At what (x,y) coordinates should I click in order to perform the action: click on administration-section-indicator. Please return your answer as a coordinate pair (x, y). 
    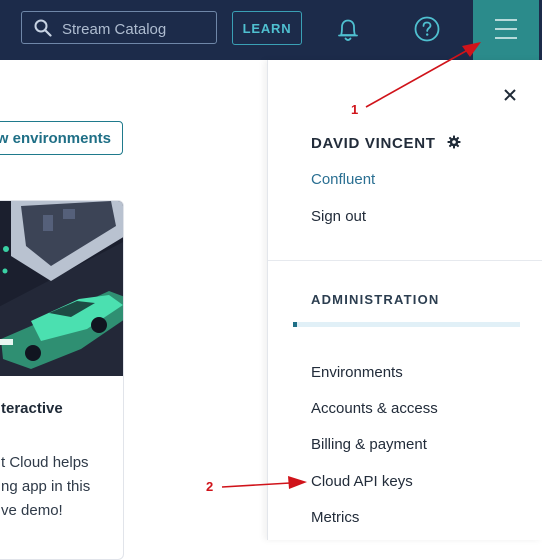
    Looking at the image, I should click on (406, 324).